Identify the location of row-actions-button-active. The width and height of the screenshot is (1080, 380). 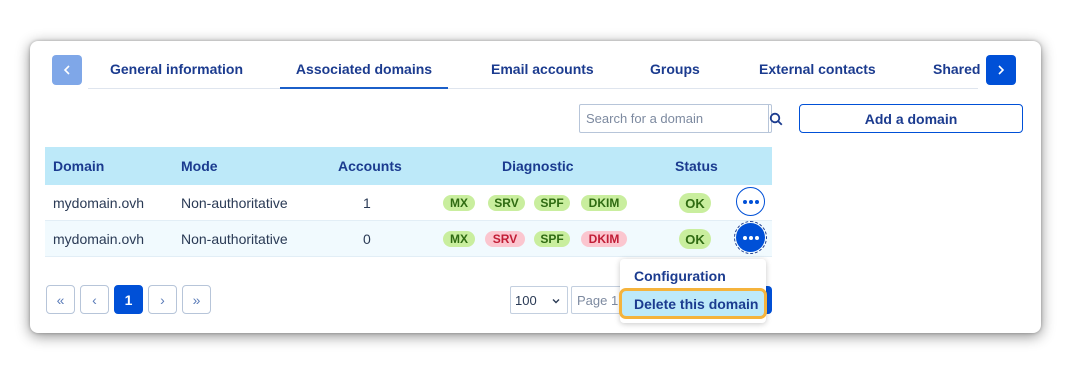
(750, 237).